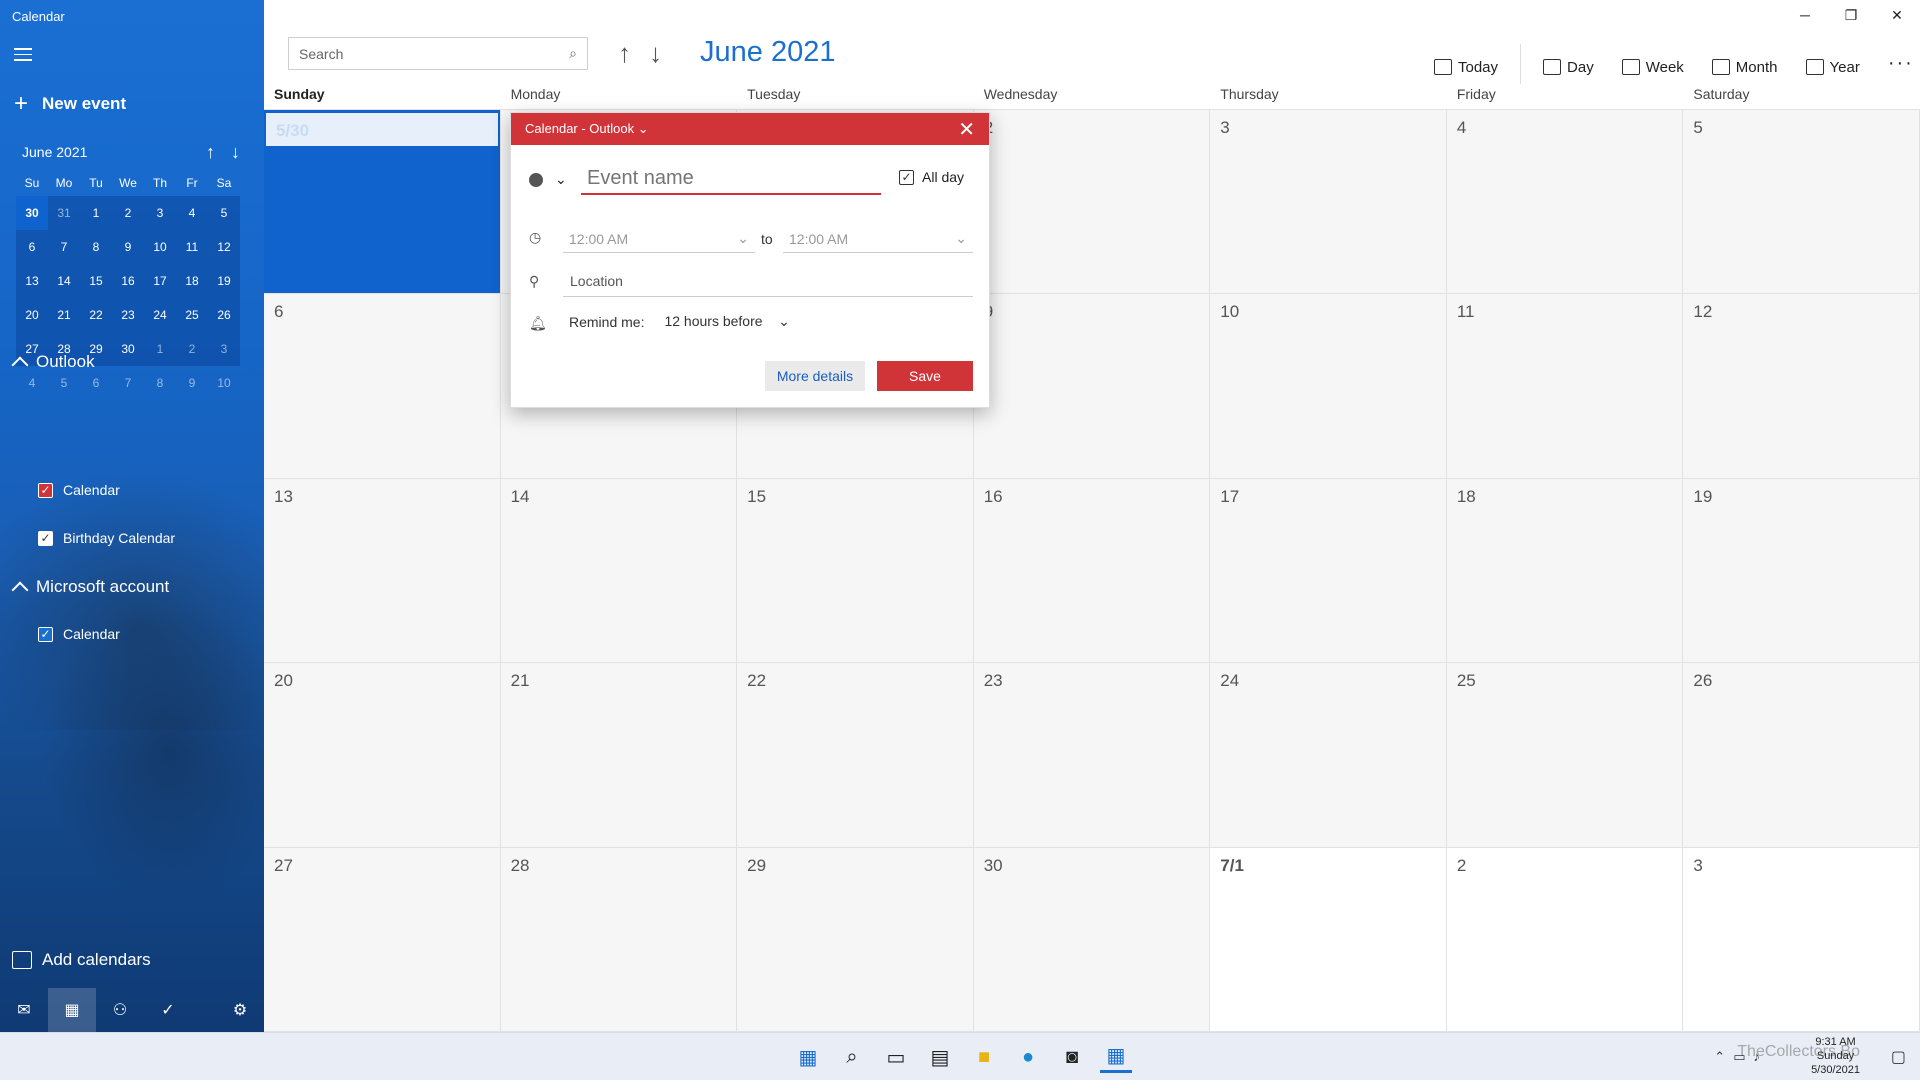  I want to click on mini-next-arrow-icon: ↓, so click(235, 152).